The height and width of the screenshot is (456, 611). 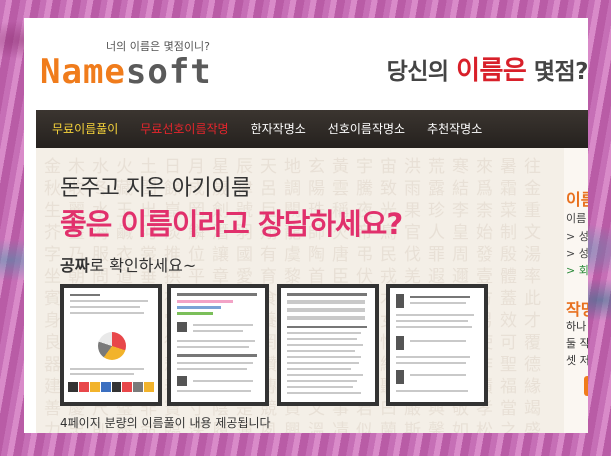 I want to click on nav-item-hanja-naming: 한자작명소, so click(x=278, y=129).